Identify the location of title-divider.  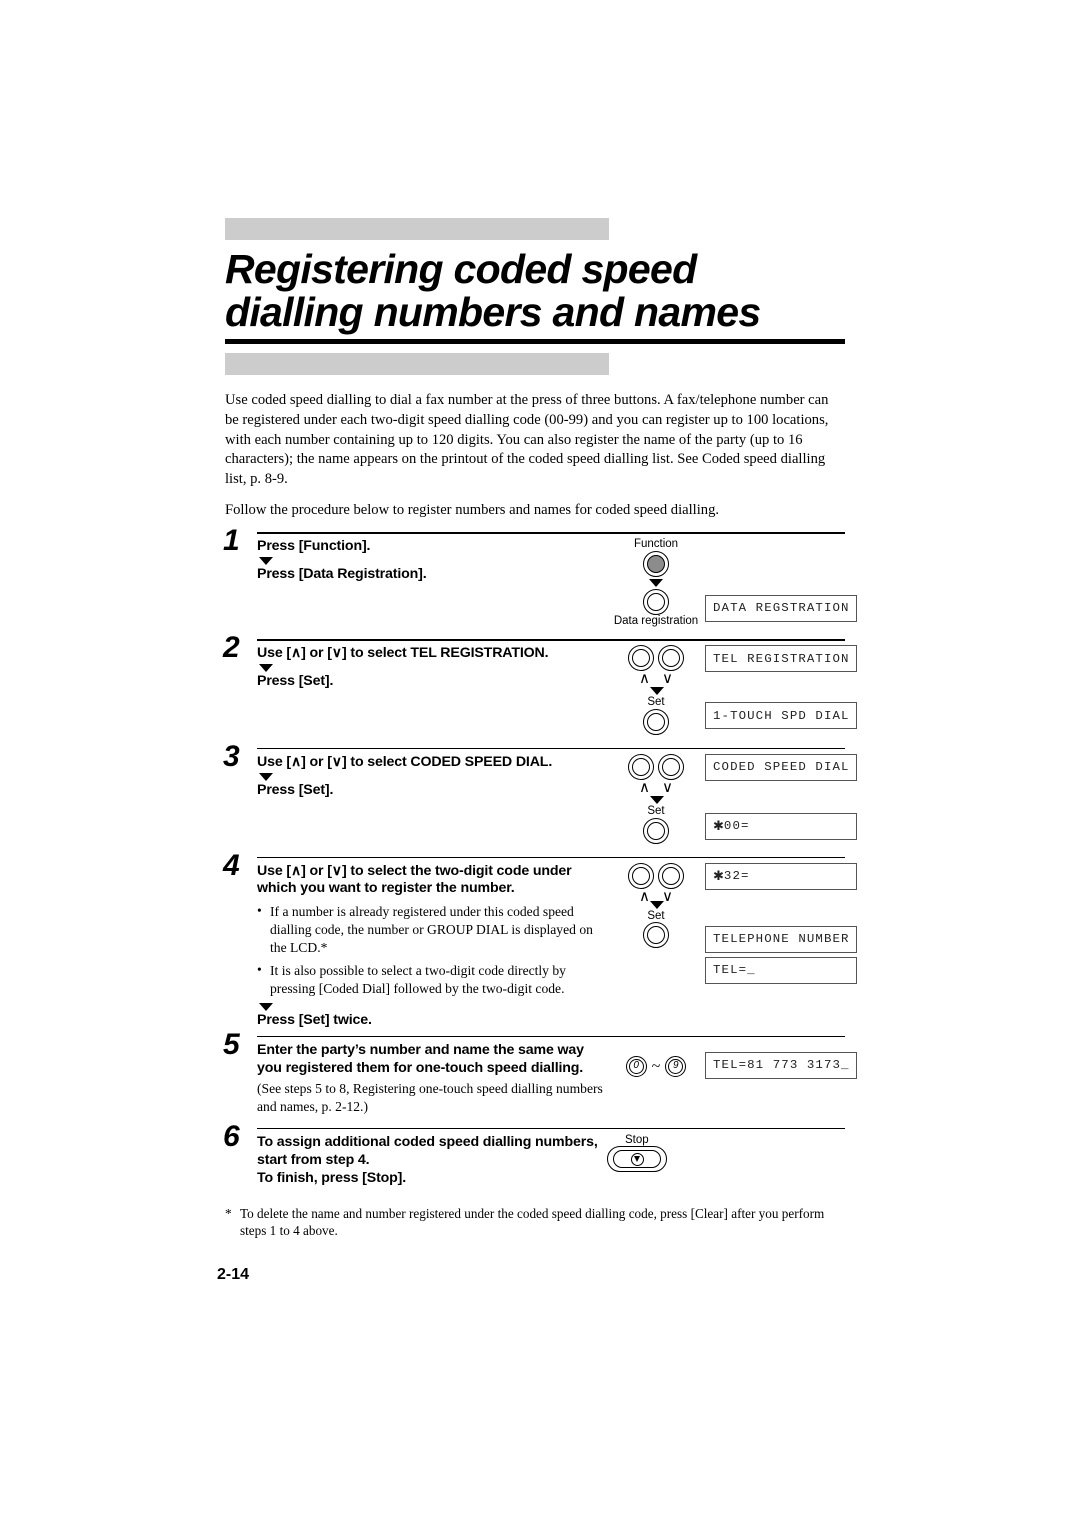
(535, 341).